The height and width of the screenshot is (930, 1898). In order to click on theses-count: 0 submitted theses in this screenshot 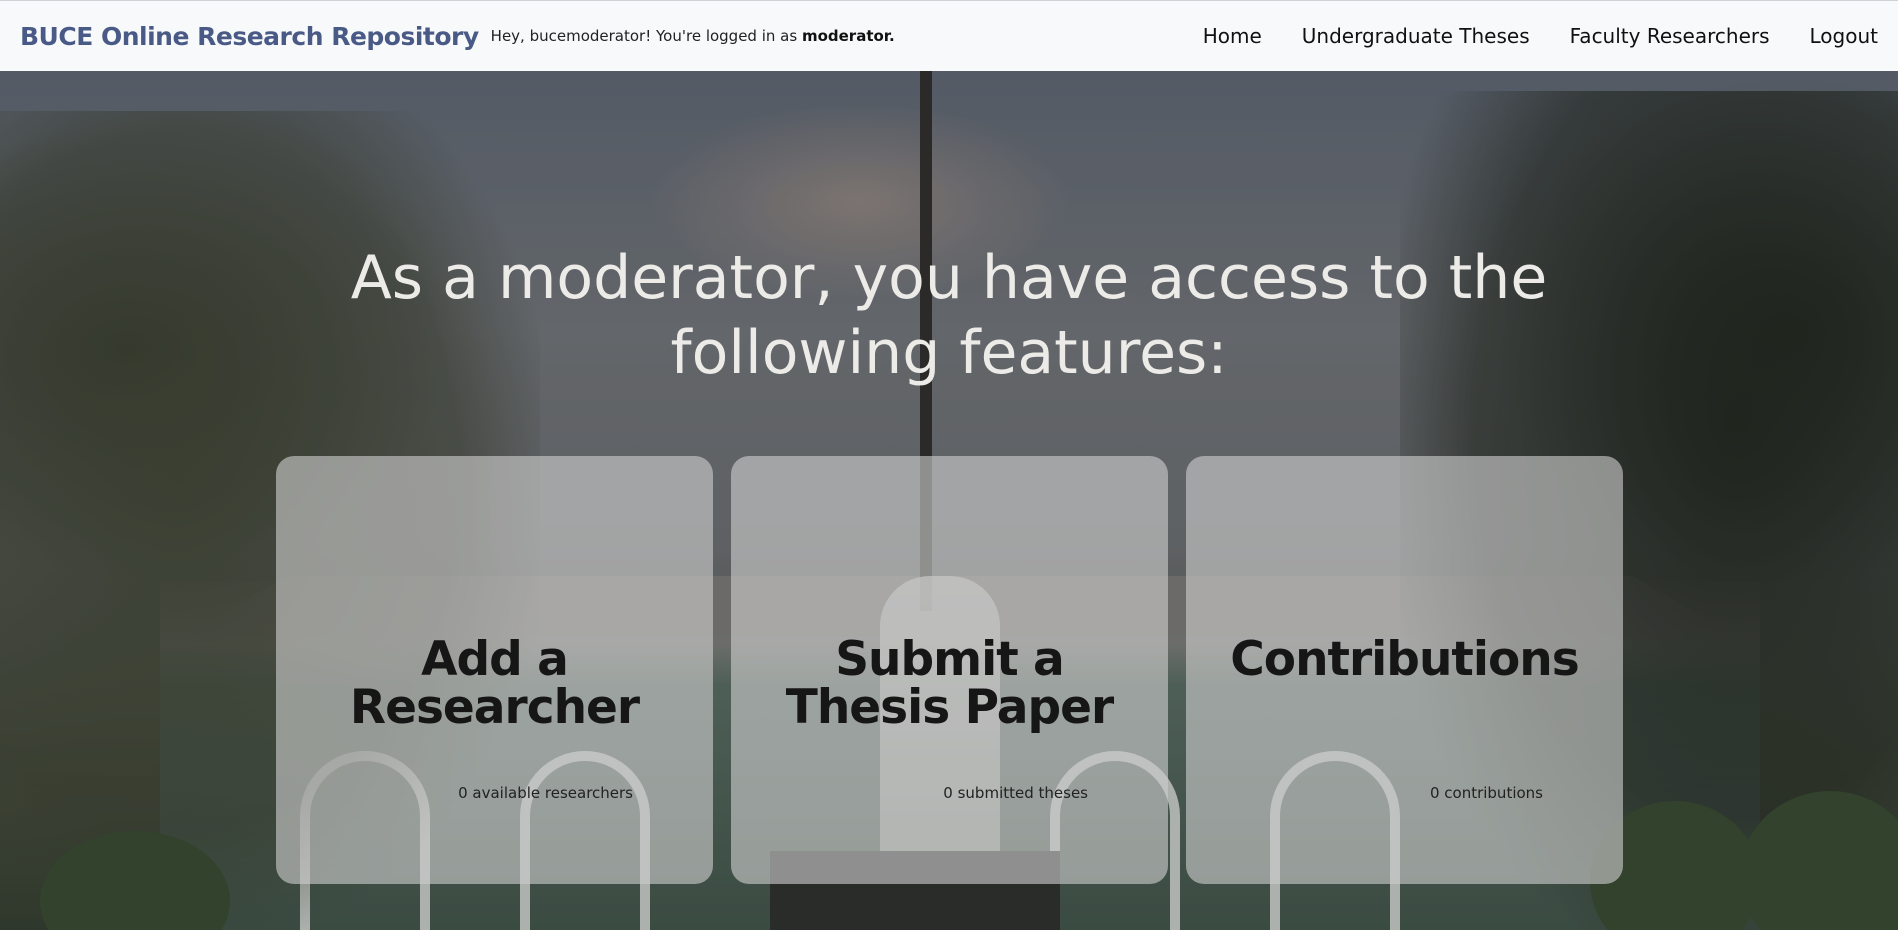, I will do `click(1015, 793)`.